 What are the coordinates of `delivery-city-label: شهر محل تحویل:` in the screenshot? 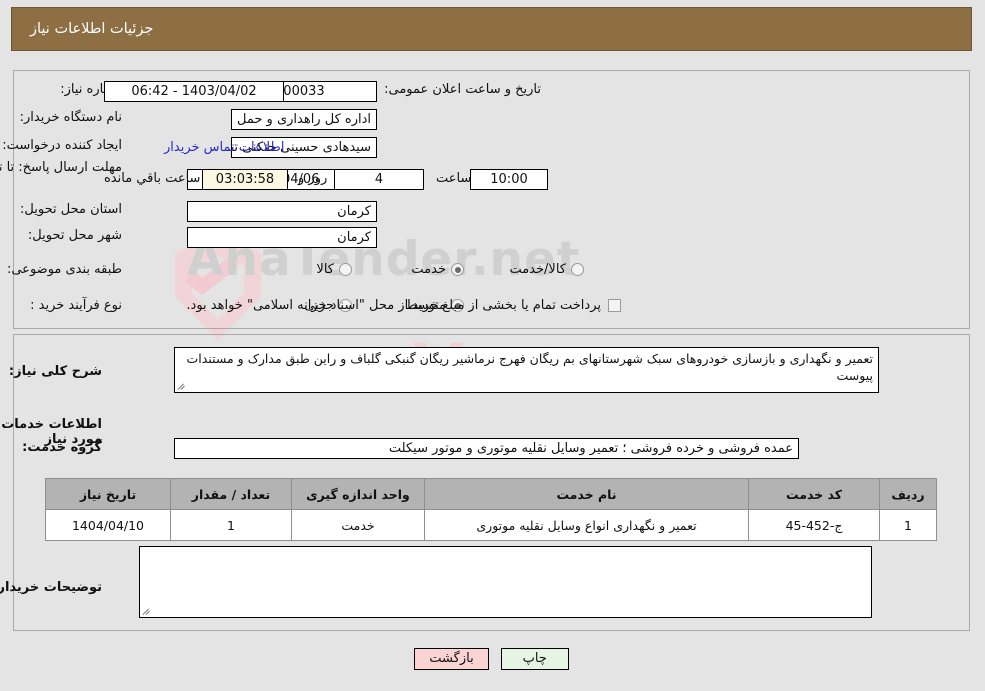 It's located at (75, 235).